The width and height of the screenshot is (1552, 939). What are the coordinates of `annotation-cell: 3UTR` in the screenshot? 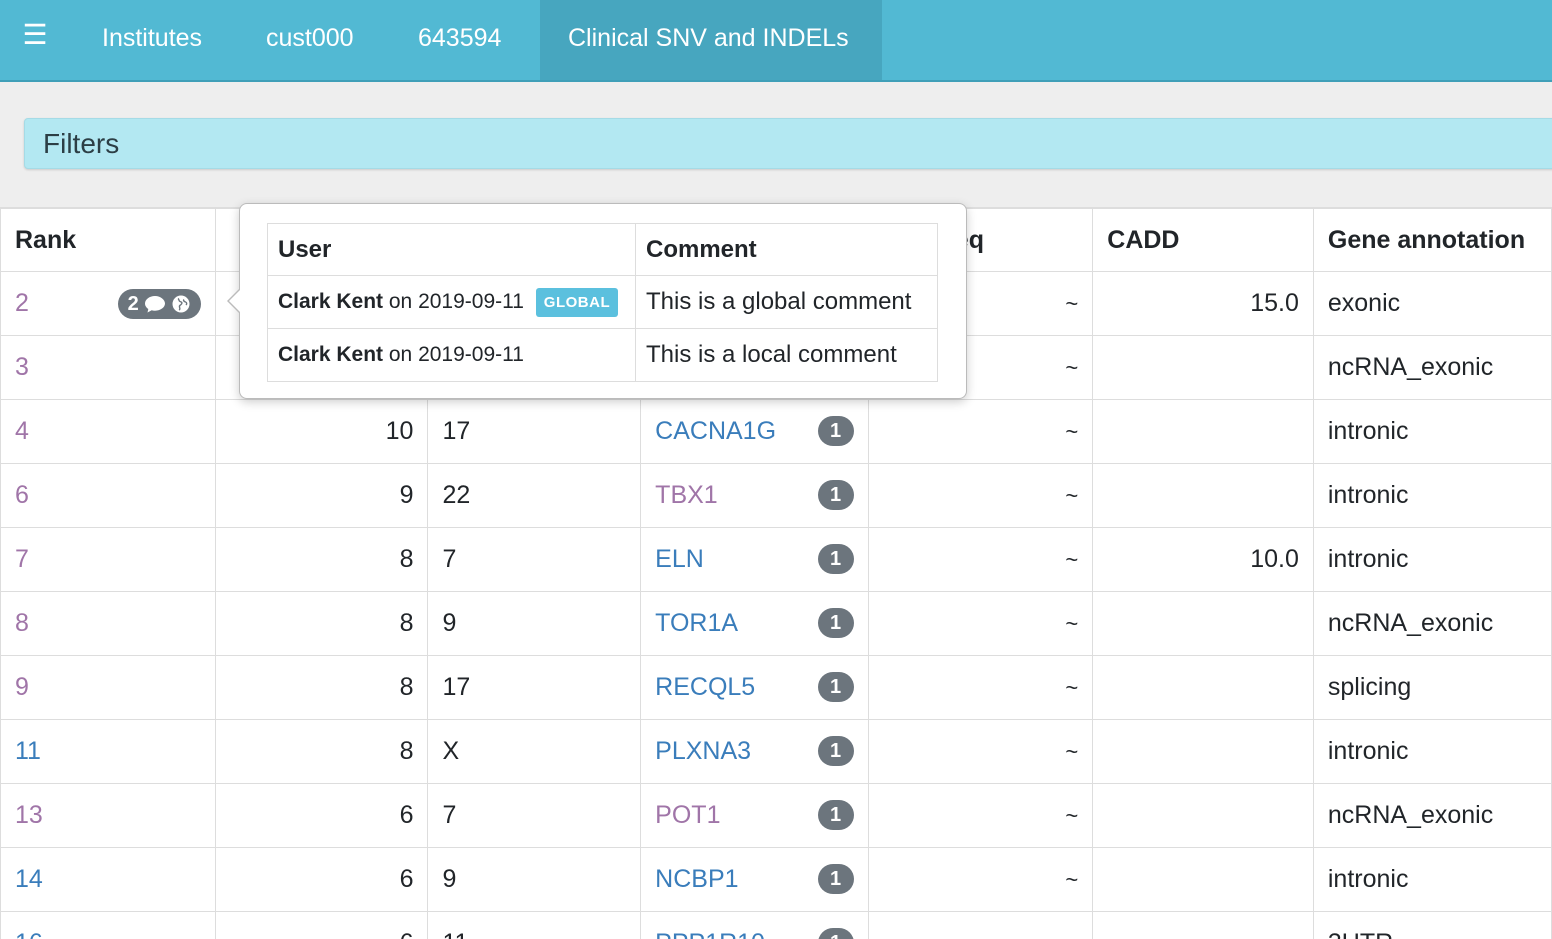 It's located at (1432, 925).